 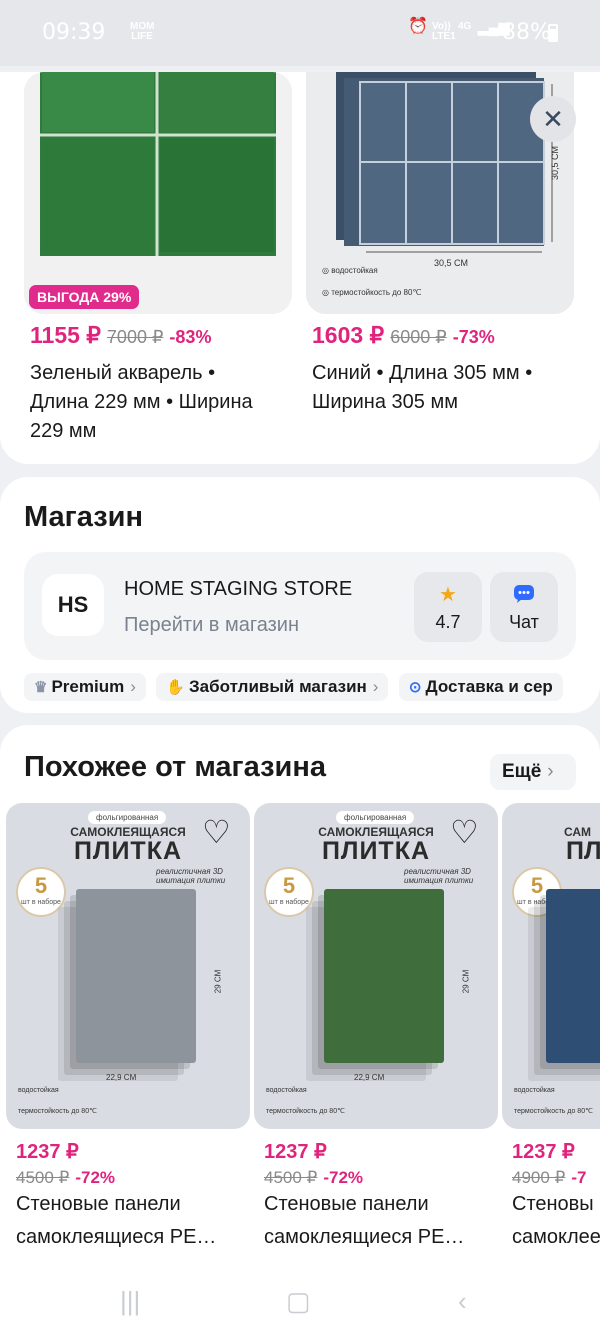 I want to click on back-icon: ‹, so click(x=462, y=1301).